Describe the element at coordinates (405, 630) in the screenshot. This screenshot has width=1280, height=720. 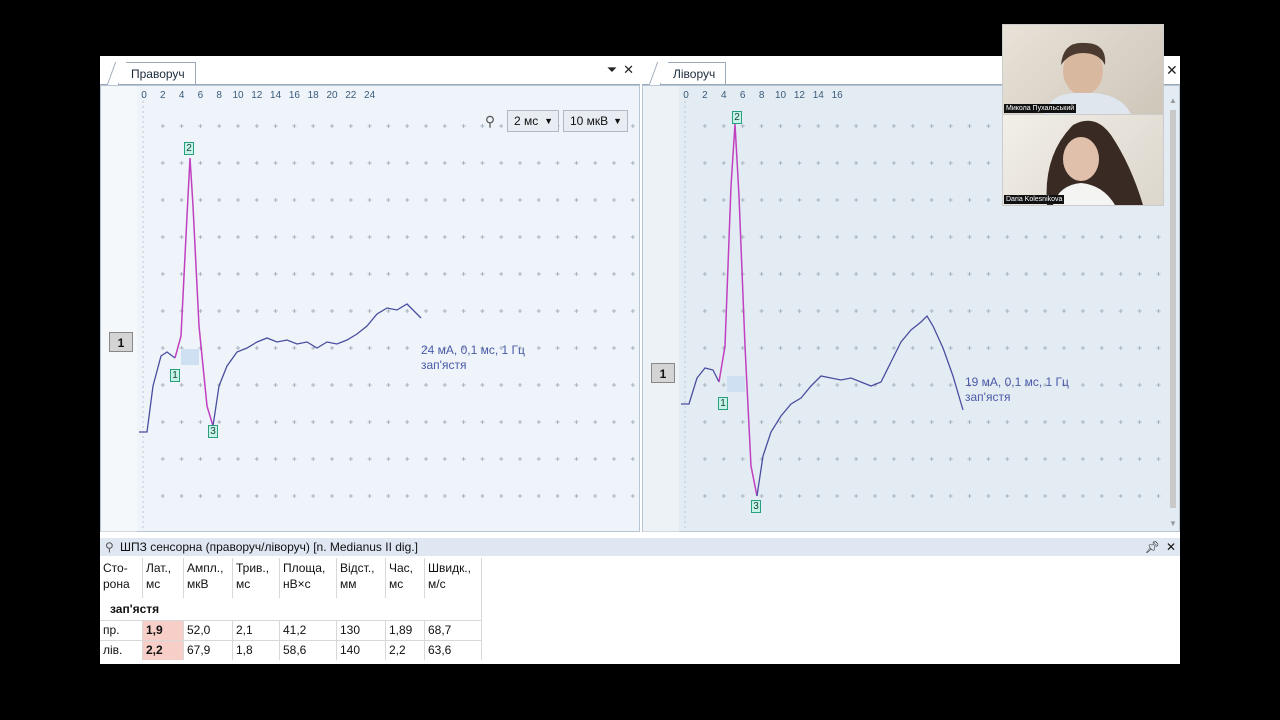
I see `value-cell: 1,89` at that location.